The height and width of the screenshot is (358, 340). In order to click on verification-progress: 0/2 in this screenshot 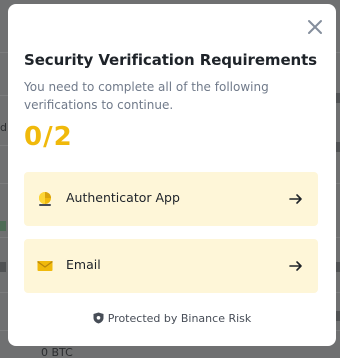, I will do `click(48, 137)`.